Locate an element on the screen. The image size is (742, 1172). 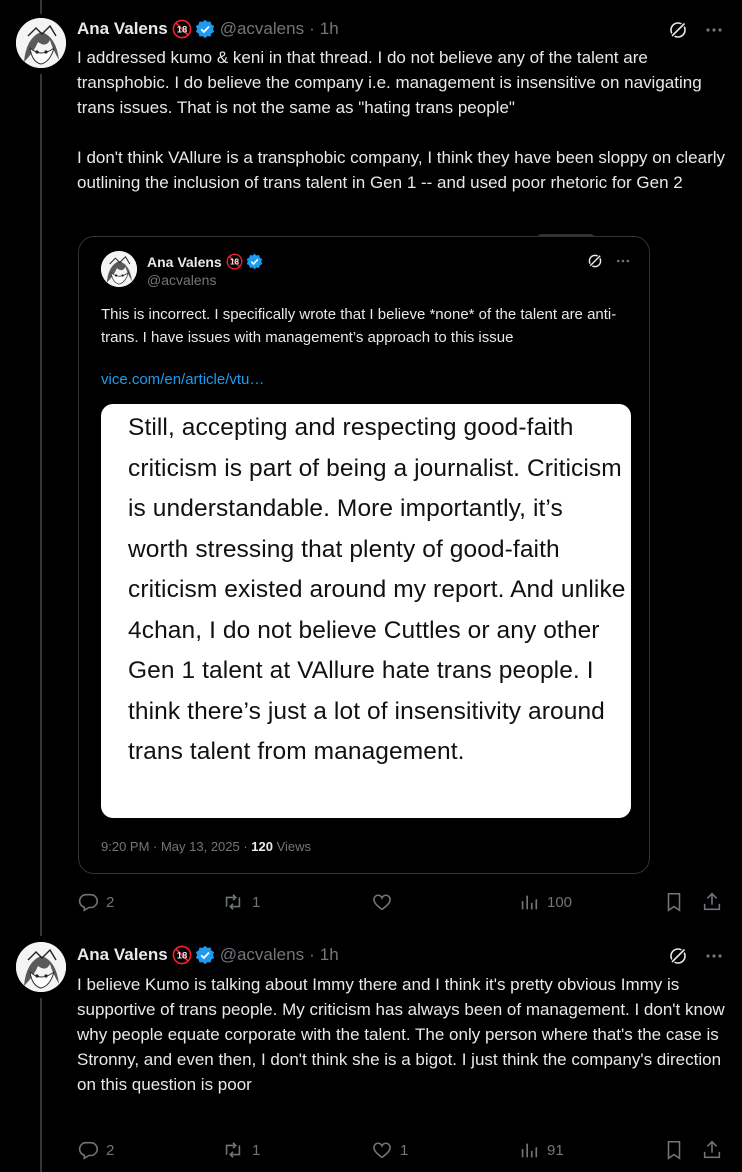
tweet-actions: 2 1 1 91 is located at coordinates (402, 1150).